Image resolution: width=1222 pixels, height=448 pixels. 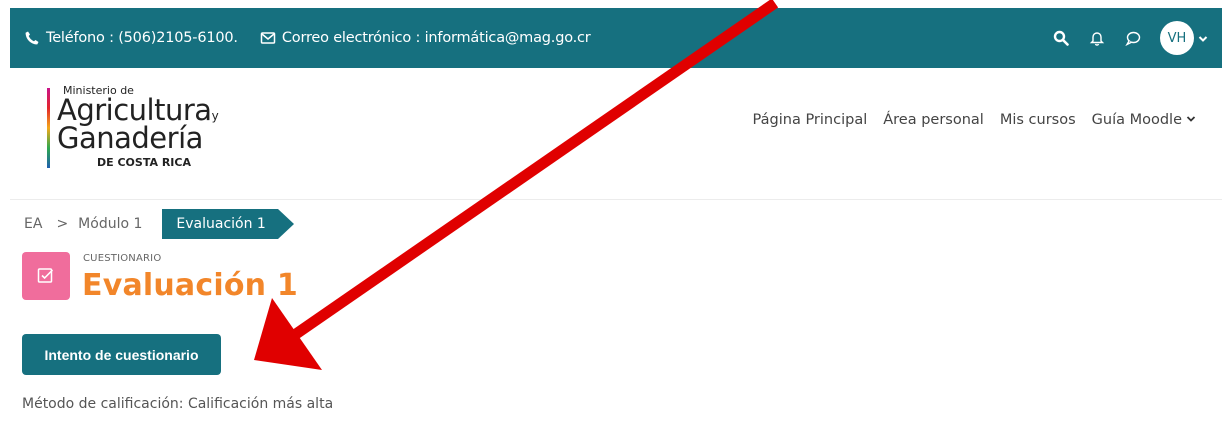 I want to click on chat-icon, so click(x=1133, y=38).